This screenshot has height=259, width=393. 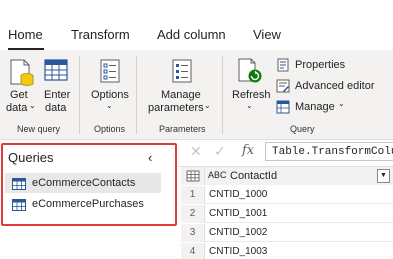 What do you see at coordinates (191, 34) in the screenshot?
I see `tab-add-column: Add column` at bounding box center [191, 34].